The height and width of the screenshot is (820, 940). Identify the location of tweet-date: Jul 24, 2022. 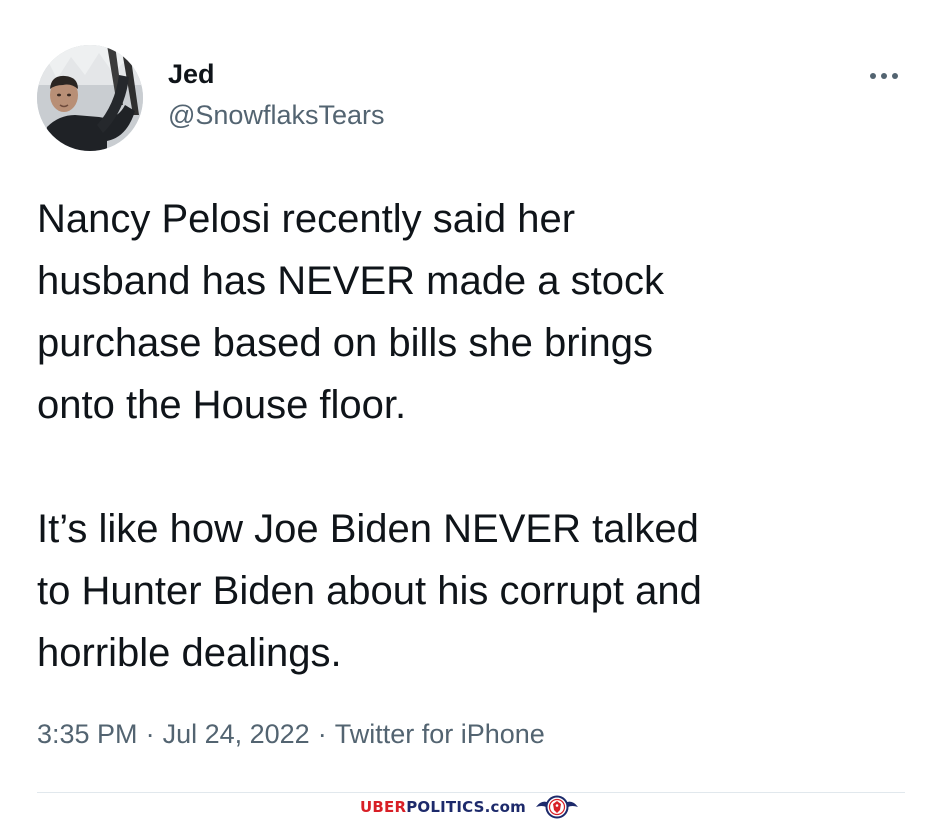
(236, 734).